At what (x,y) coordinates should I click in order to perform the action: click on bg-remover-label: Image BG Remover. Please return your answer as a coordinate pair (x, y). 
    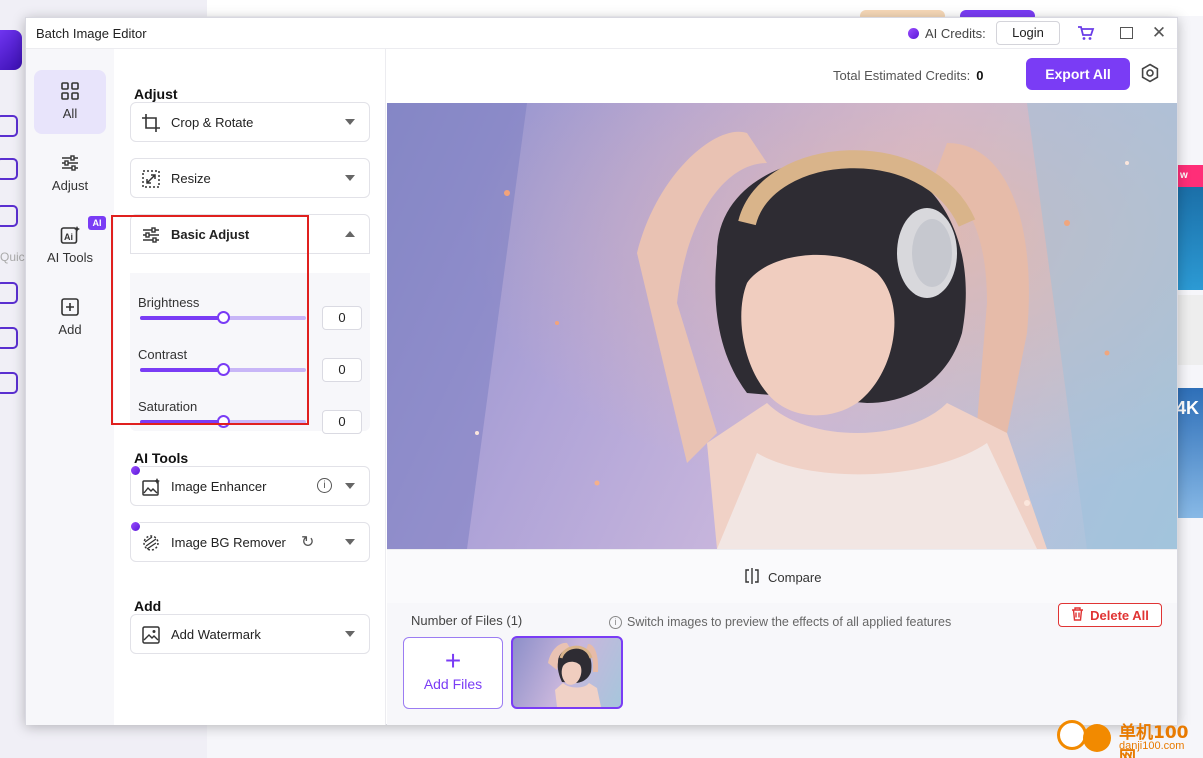
    Looking at the image, I should click on (228, 542).